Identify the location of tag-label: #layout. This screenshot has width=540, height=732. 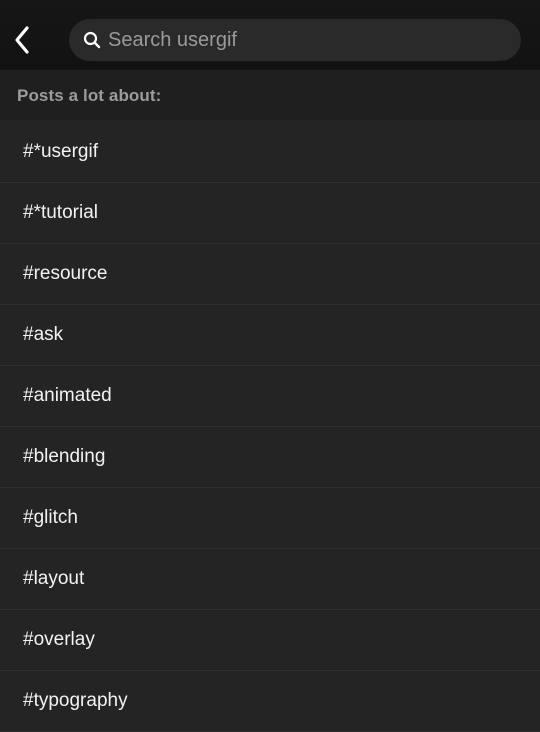
(54, 578).